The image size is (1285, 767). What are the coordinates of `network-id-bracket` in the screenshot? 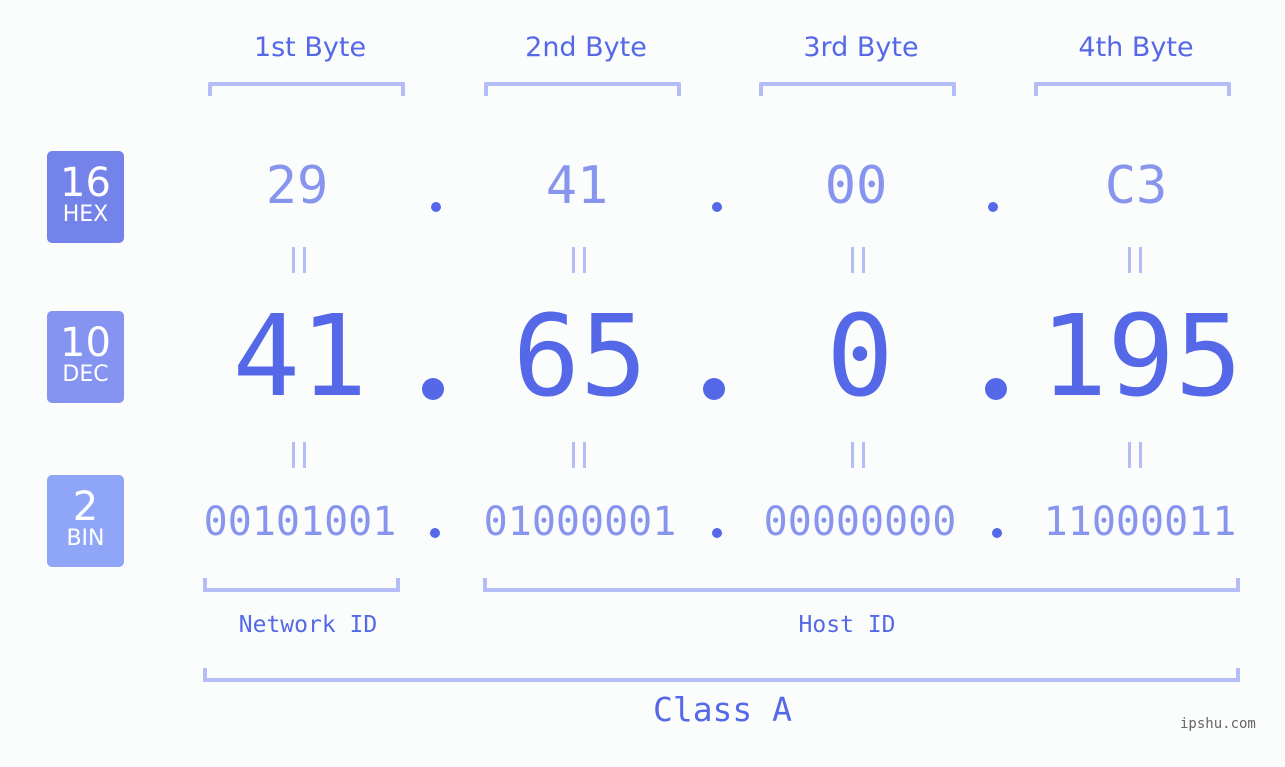 It's located at (301, 585).